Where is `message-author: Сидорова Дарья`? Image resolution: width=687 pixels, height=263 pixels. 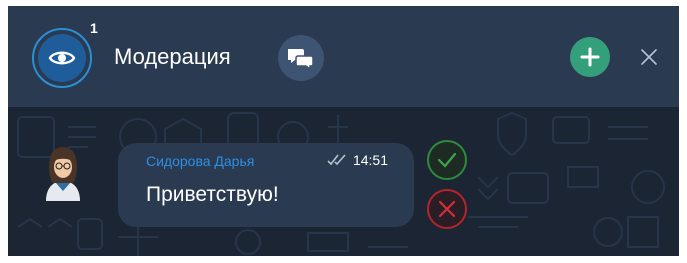 message-author: Сидорова Дарья is located at coordinates (200, 161).